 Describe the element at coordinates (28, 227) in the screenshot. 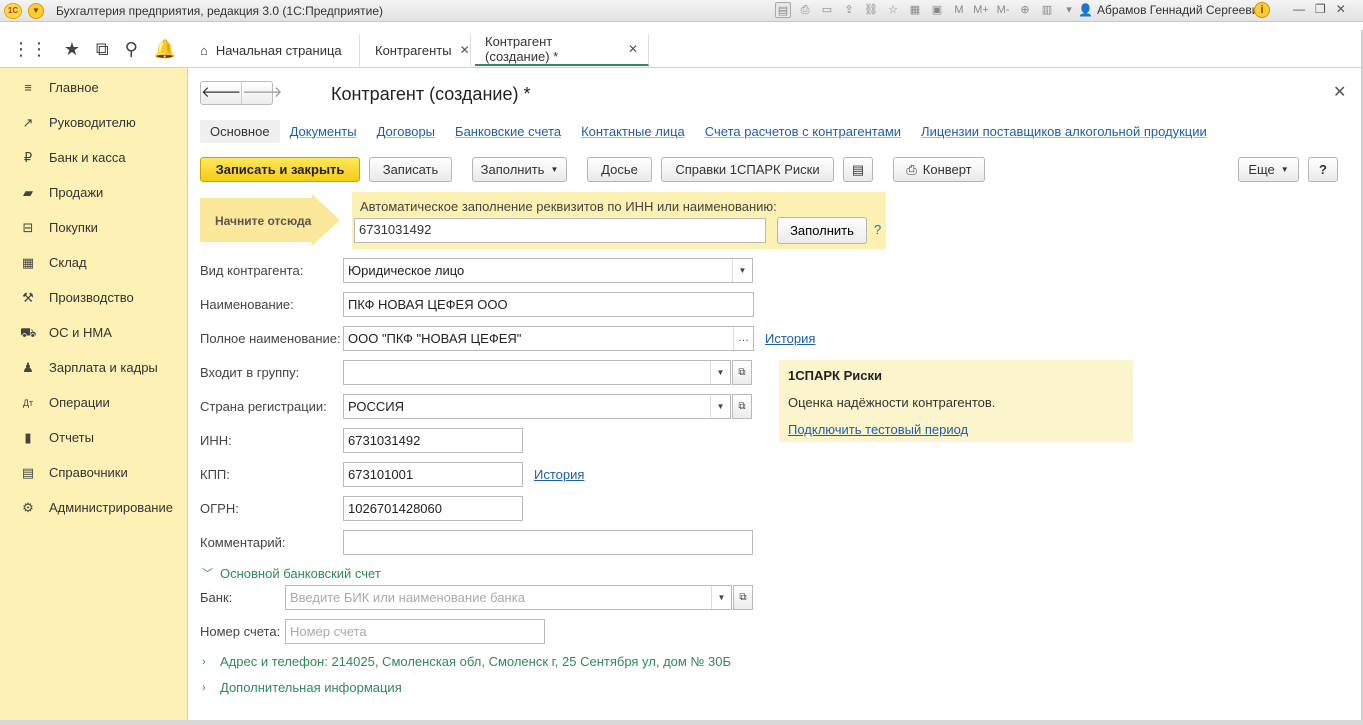

I see `basket-icon: ⊟` at that location.